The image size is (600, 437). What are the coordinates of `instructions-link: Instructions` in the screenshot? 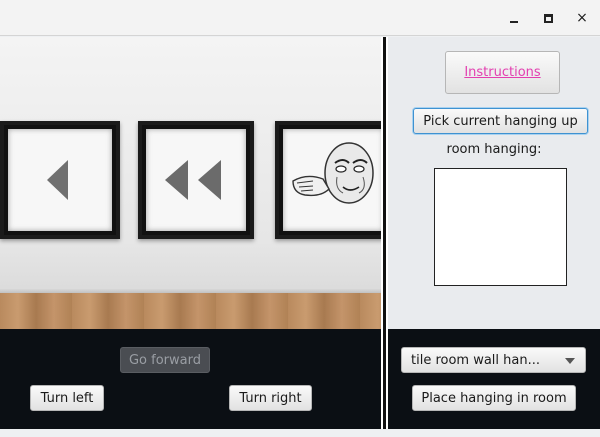 It's located at (502, 72).